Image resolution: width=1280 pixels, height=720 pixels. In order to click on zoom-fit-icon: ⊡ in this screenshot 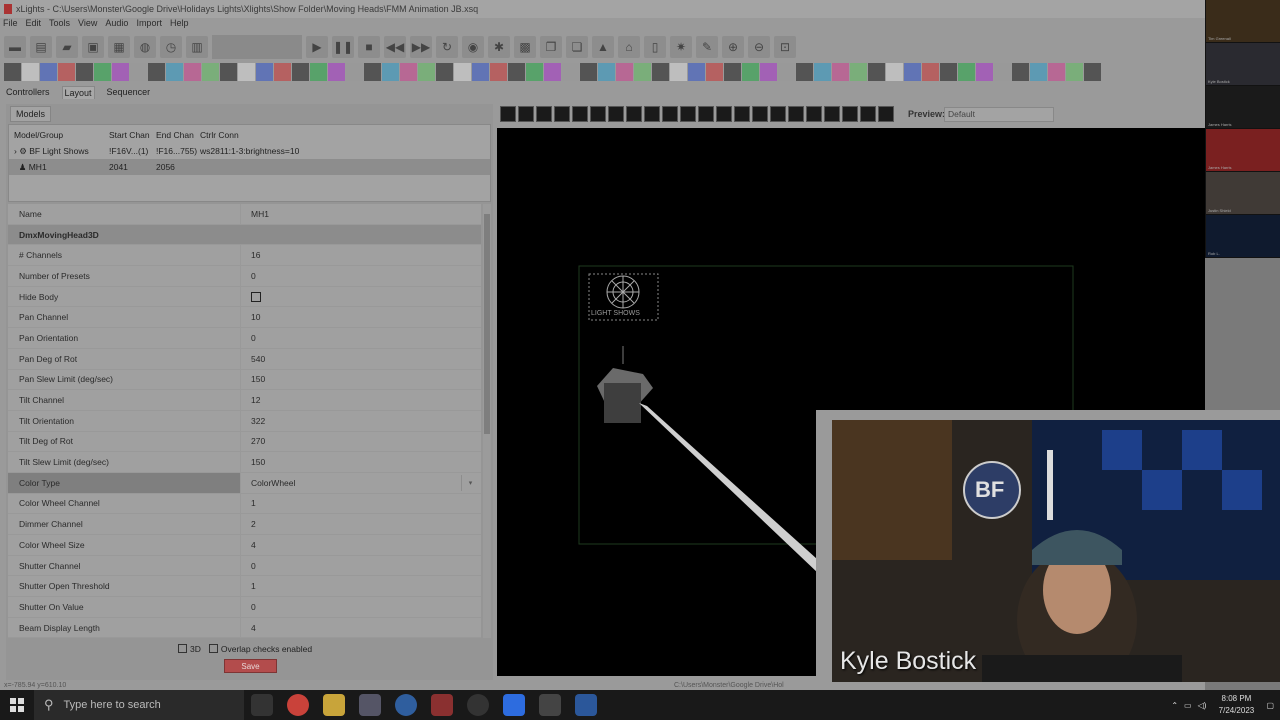, I will do `click(785, 47)`.